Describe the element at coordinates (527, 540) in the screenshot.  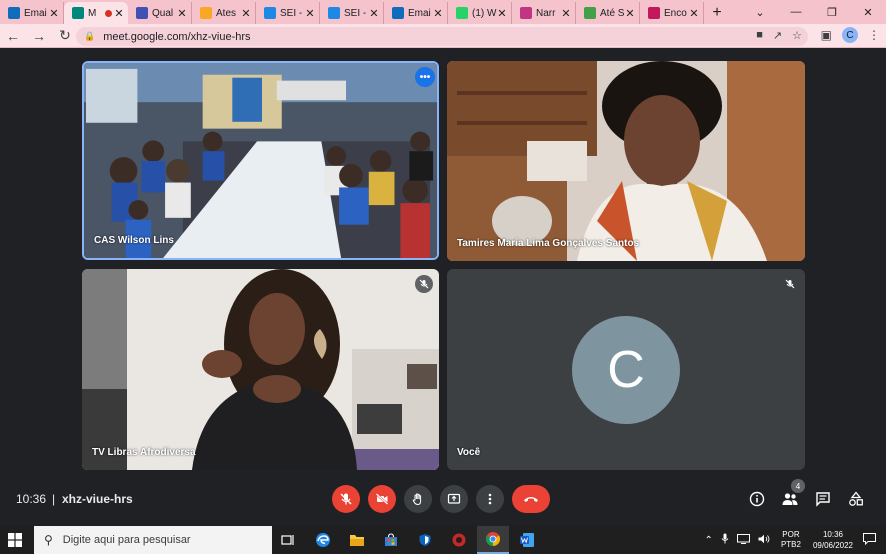
I see `taskbar-app-word` at that location.